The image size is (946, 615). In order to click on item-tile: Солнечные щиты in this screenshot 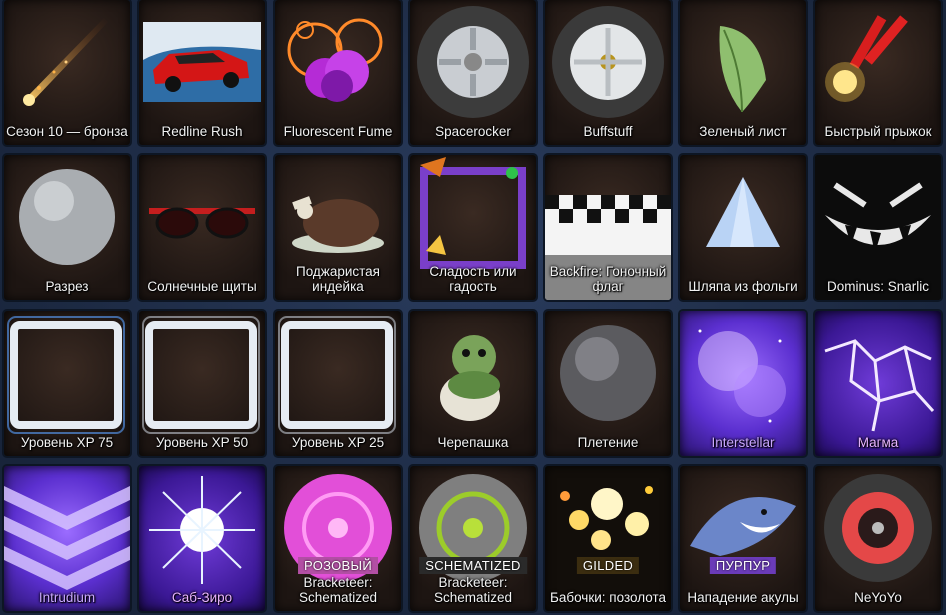, I will do `click(202, 227)`.